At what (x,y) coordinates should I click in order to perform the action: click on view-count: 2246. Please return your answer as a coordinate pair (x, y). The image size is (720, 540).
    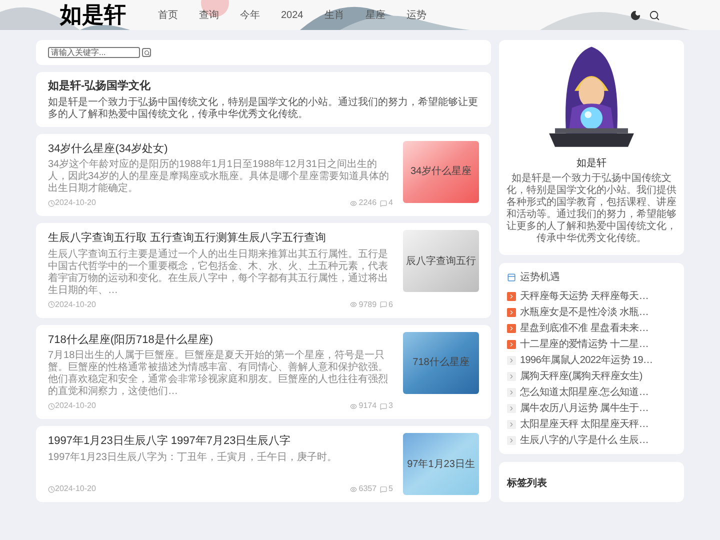
    Looking at the image, I should click on (367, 203).